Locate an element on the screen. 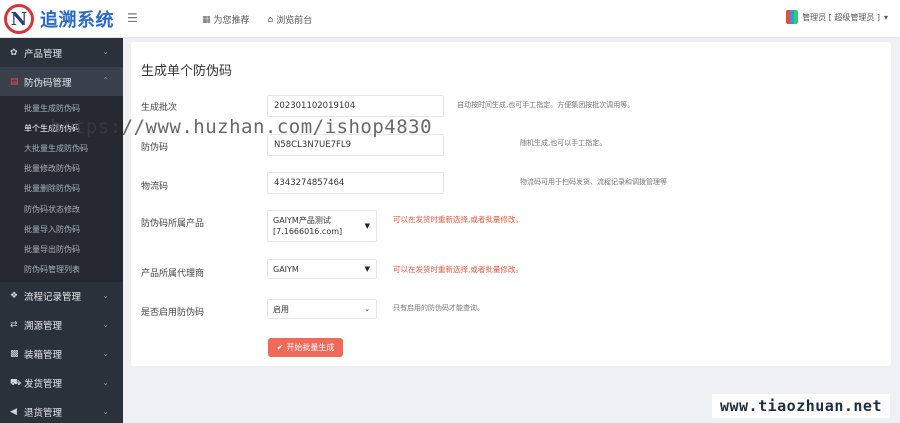  top-nav: ▦ 为您推荐 ⌂ 浏览前台 is located at coordinates (257, 20).